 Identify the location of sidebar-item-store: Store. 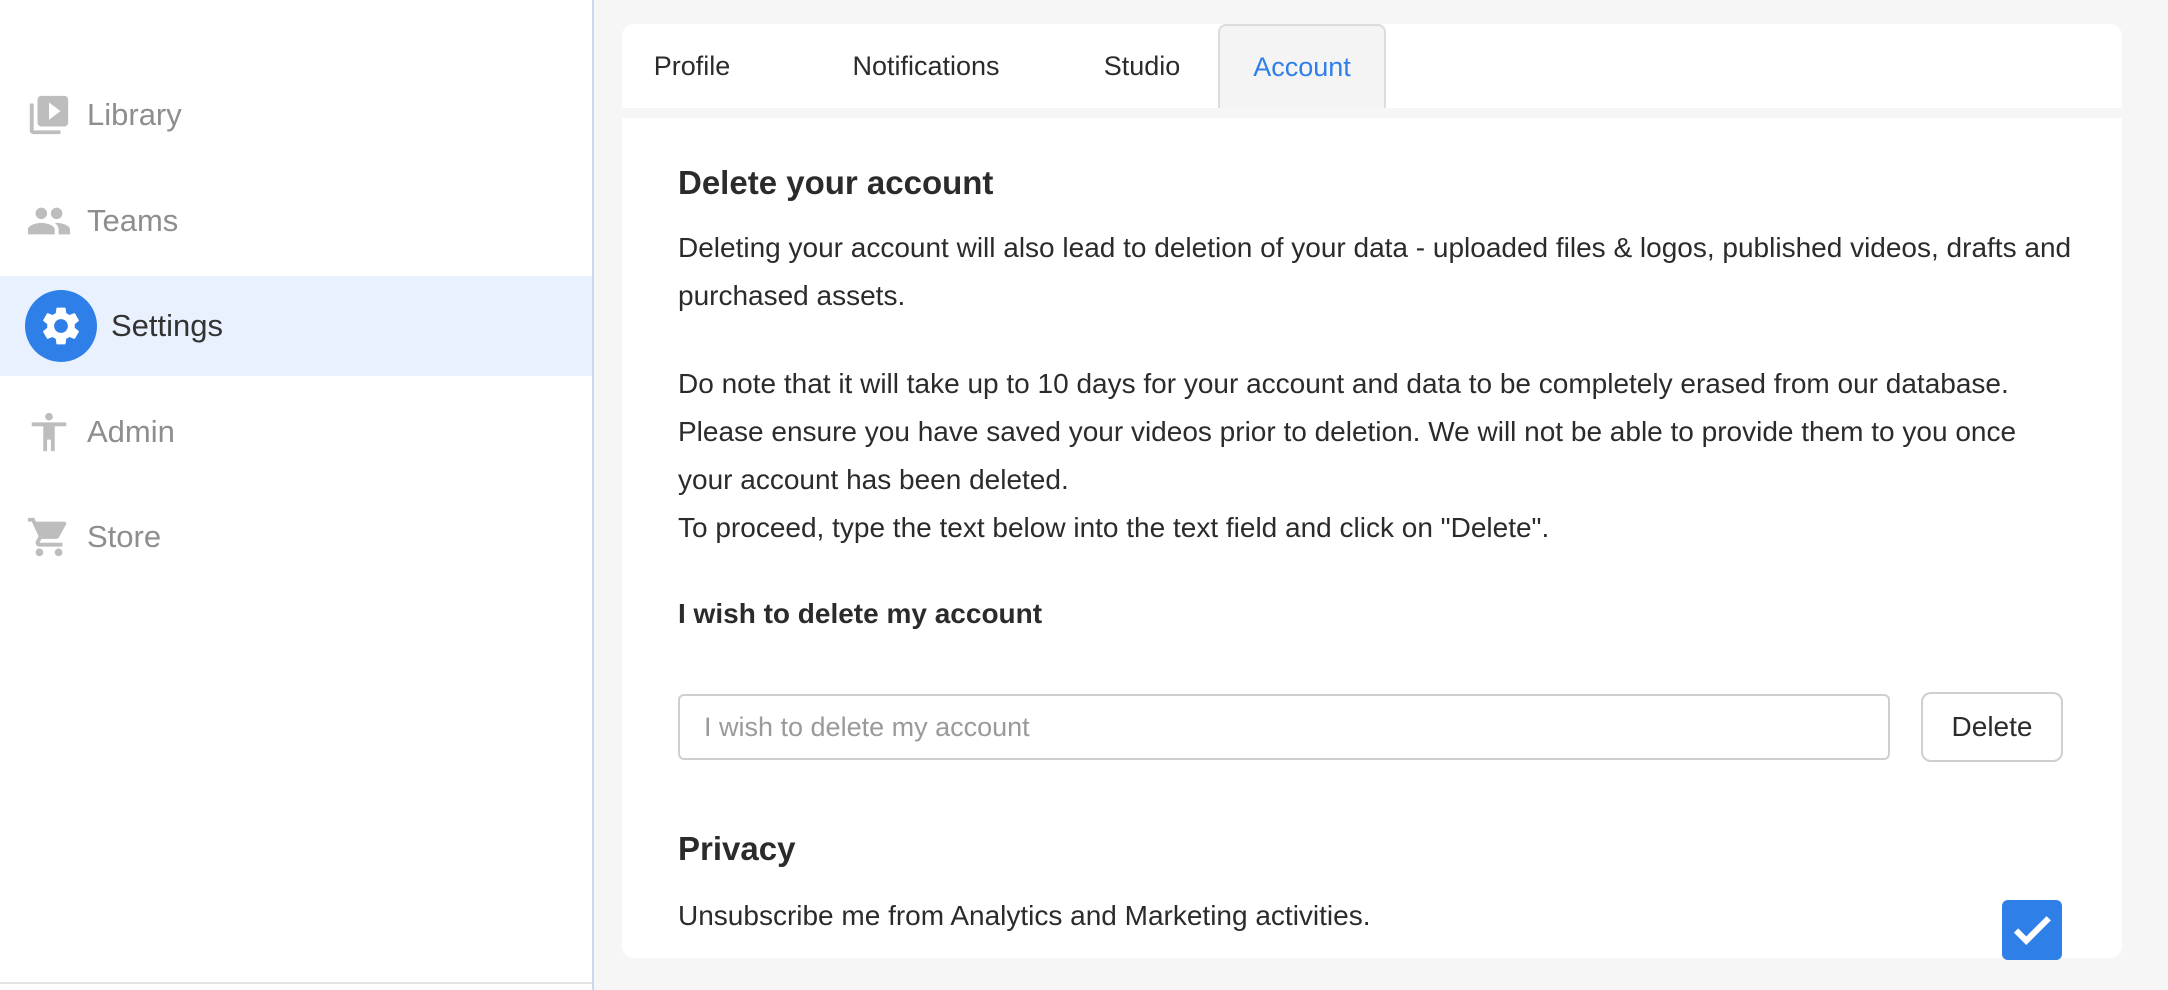
(296, 537).